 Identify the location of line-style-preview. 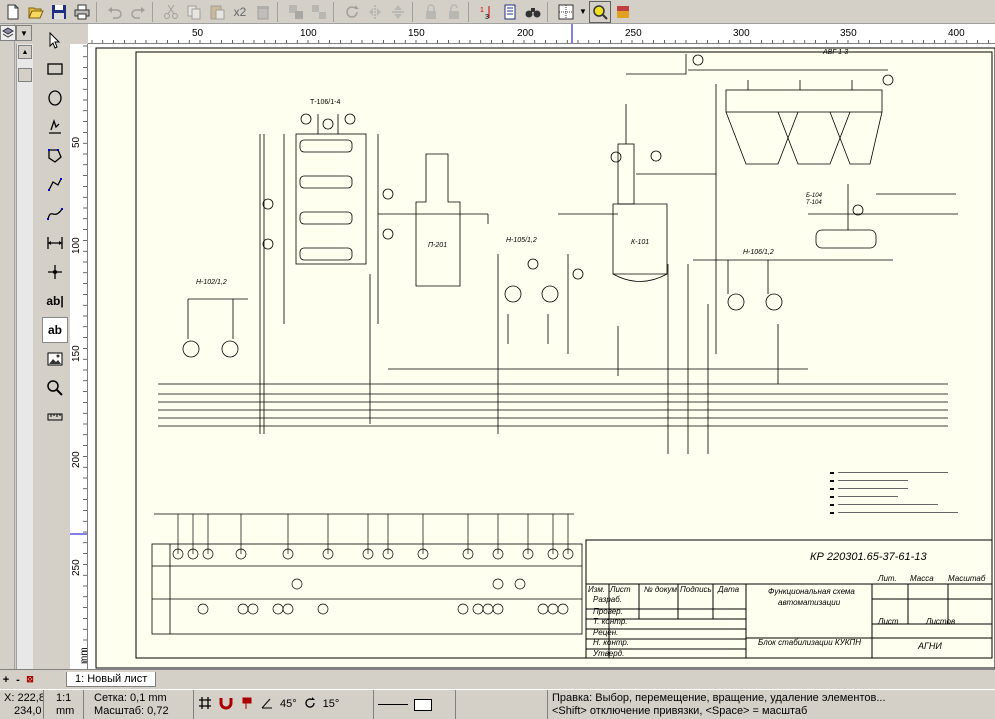
(415, 704).